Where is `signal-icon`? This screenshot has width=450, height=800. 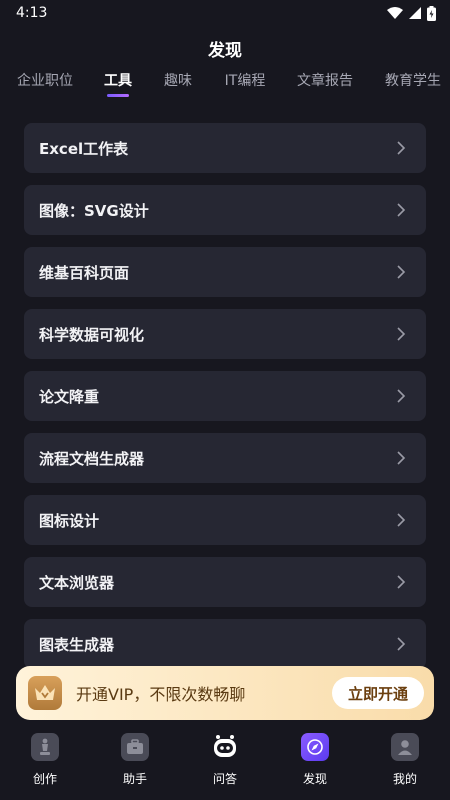
signal-icon is located at coordinates (415, 13).